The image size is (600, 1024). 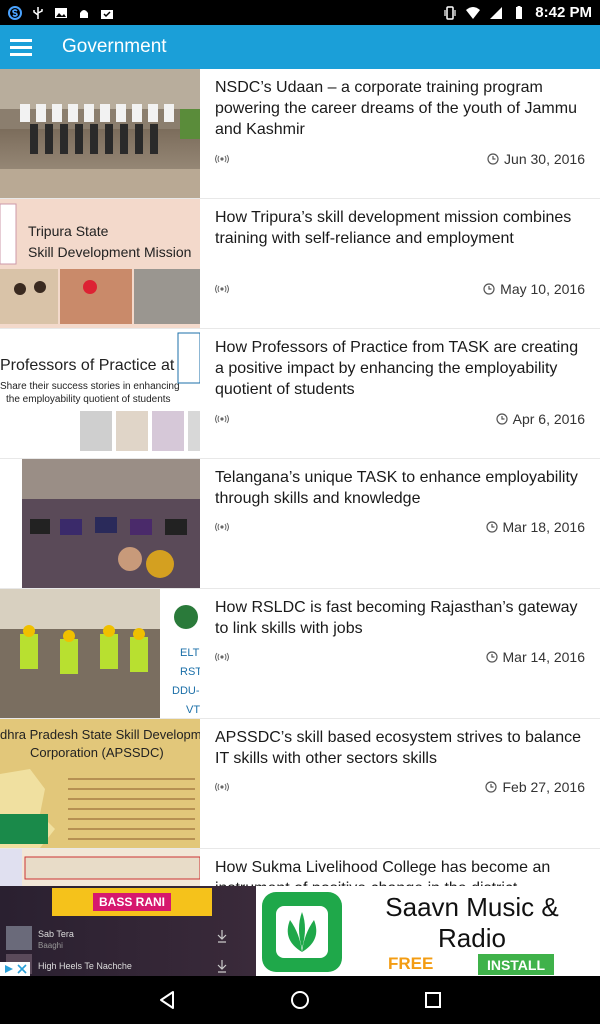 I want to click on ad-title: Saavn Music & Radio, so click(x=472, y=922).